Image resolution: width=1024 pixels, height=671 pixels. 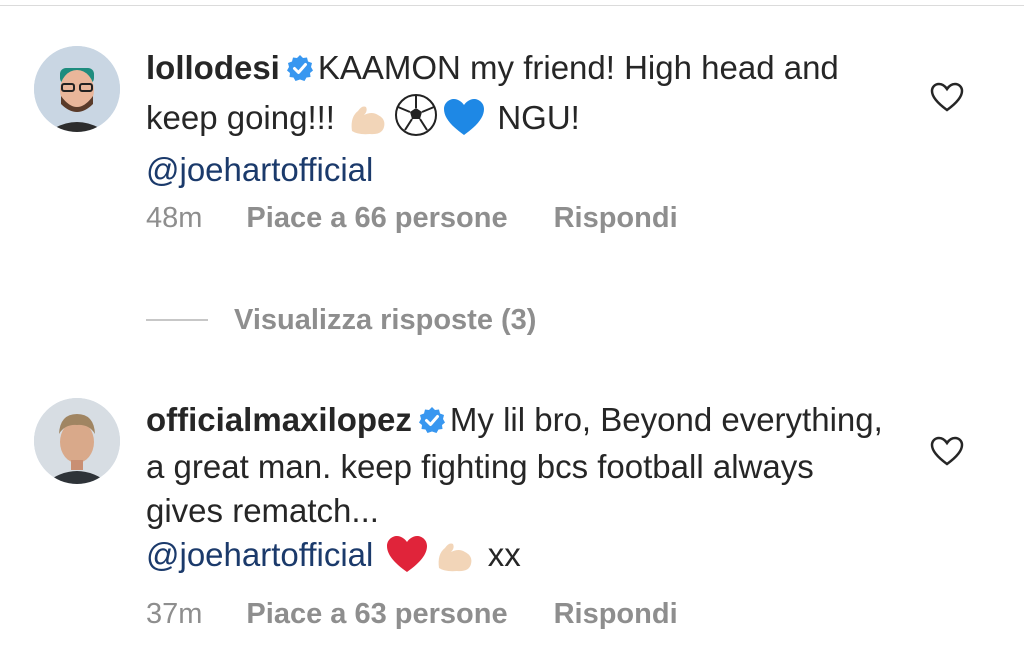 What do you see at coordinates (376, 614) in the screenshot?
I see `likes-count-link: Piace a 63 persone` at bounding box center [376, 614].